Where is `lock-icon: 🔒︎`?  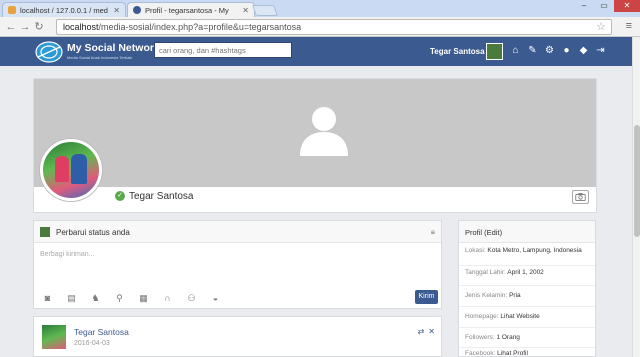 lock-icon: 🔒︎ is located at coordinates (433, 232).